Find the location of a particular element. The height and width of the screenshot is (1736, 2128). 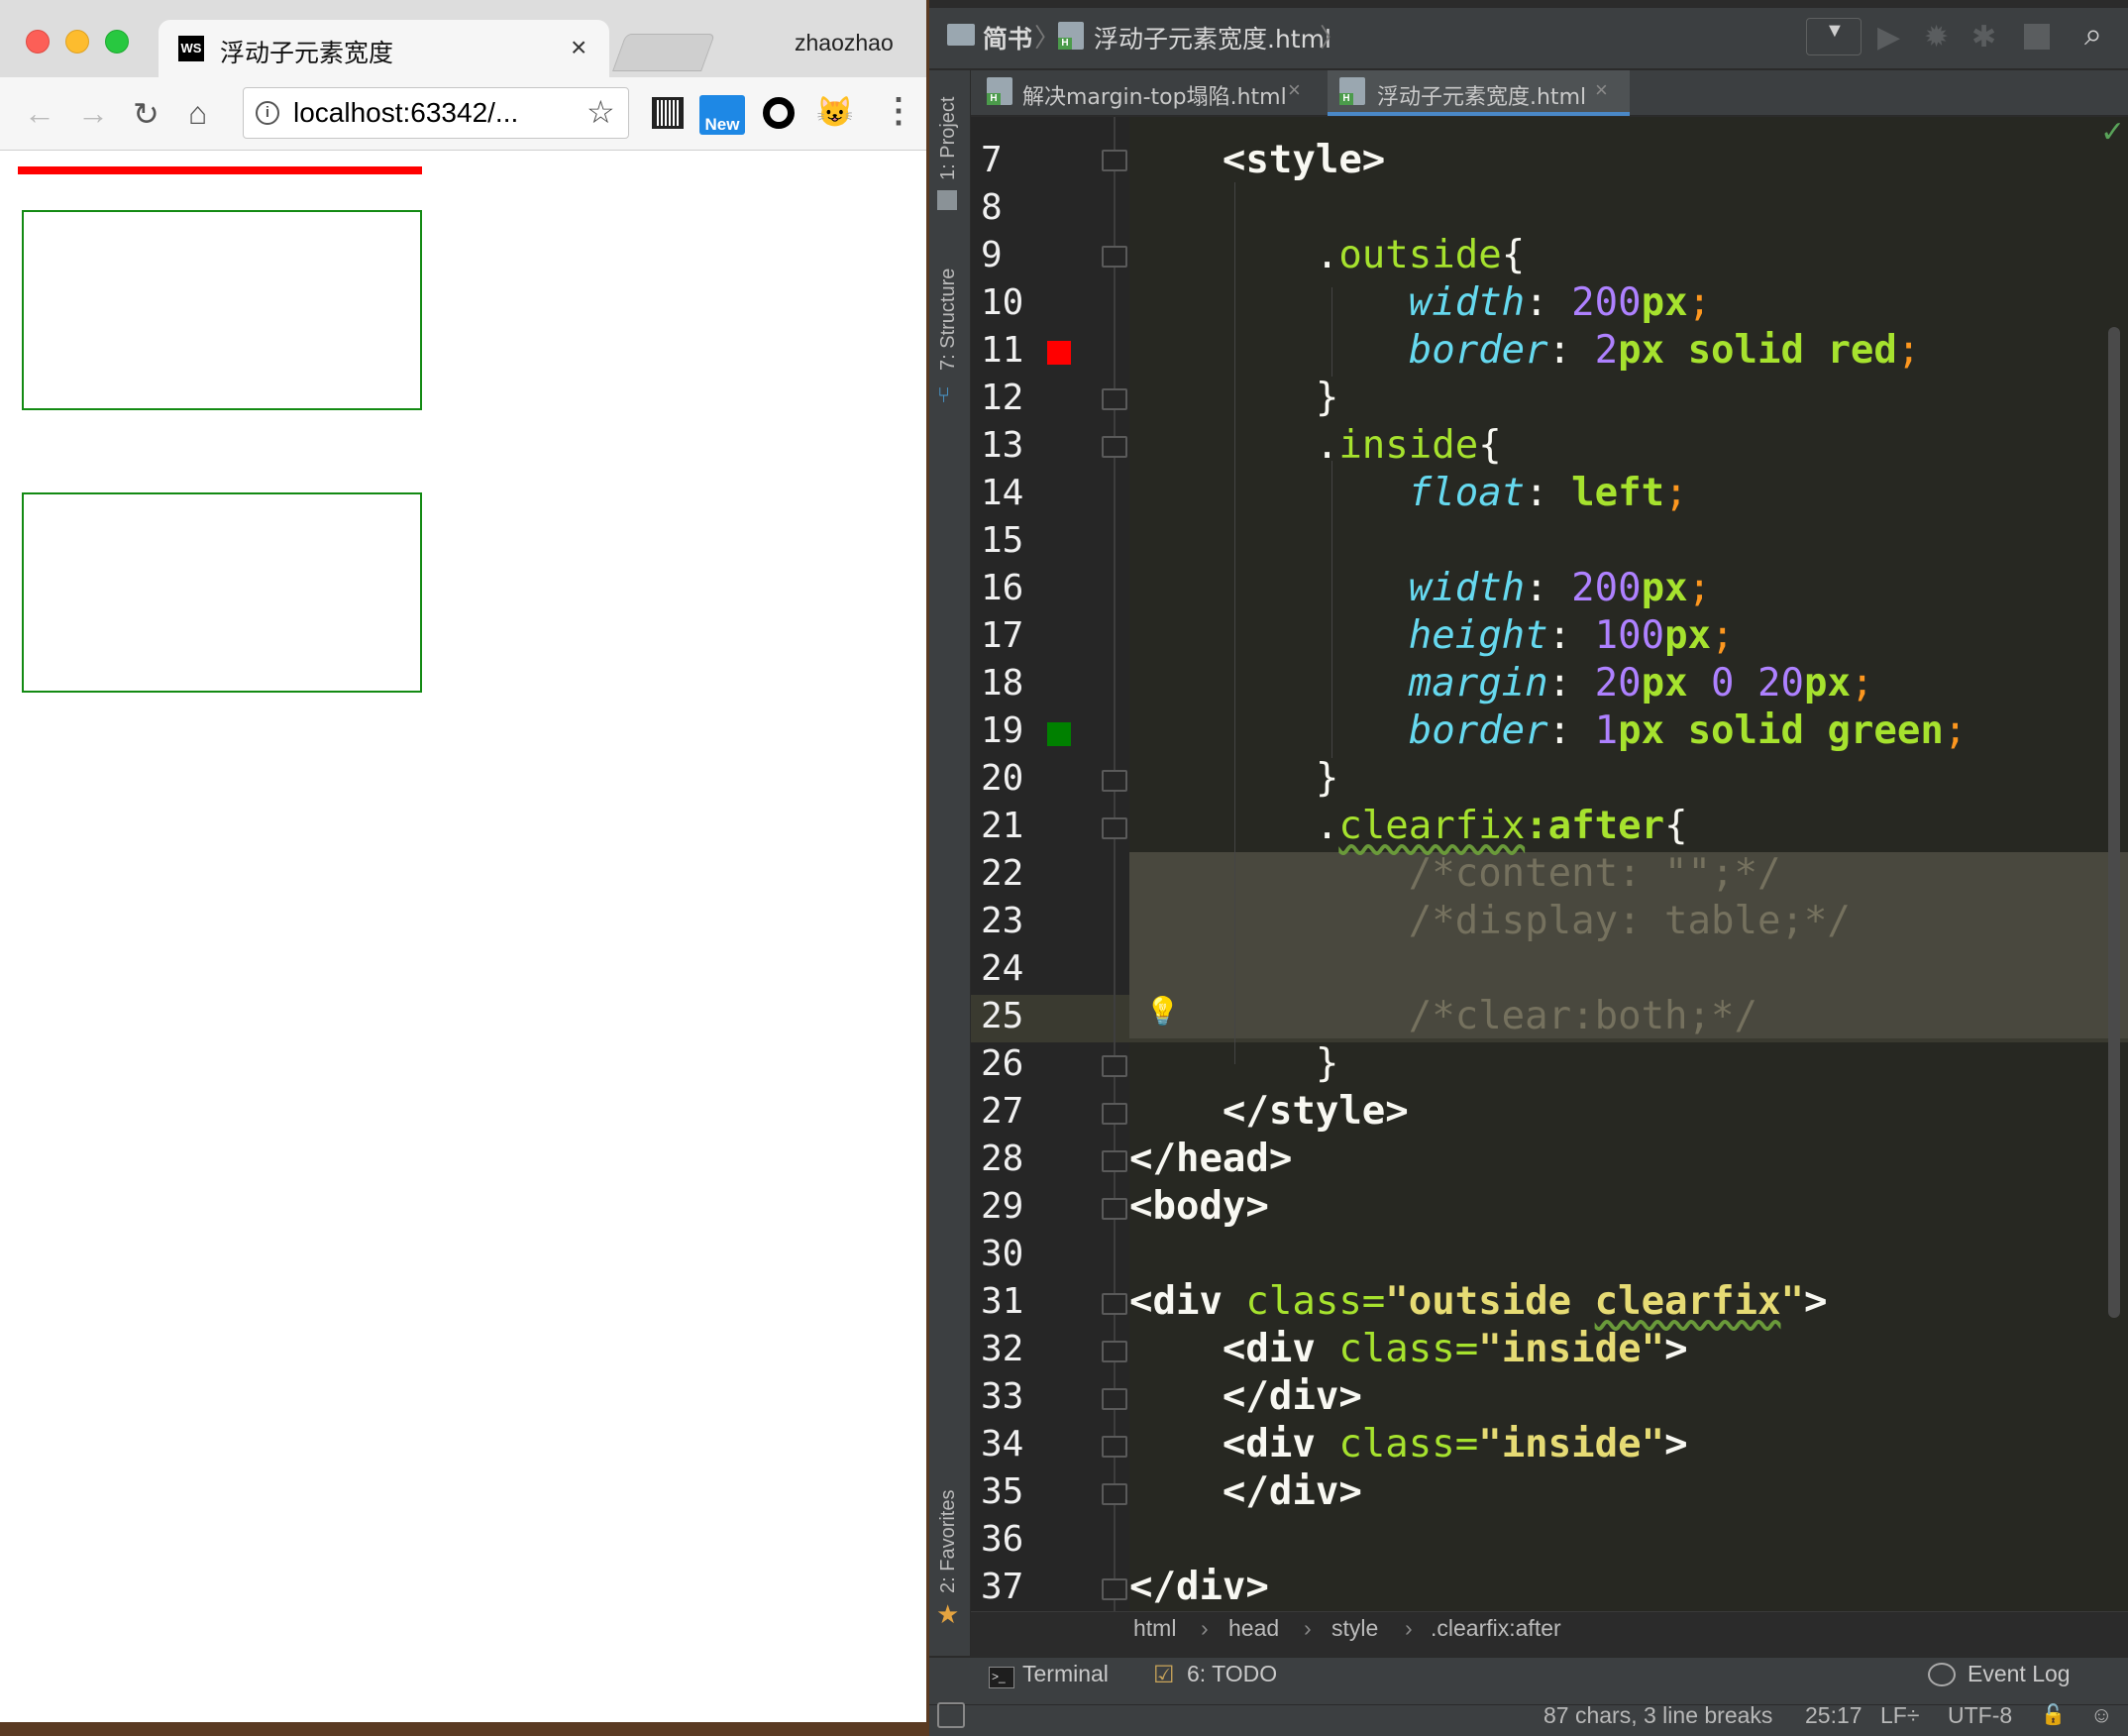

window-maximize-button is located at coordinates (117, 42).